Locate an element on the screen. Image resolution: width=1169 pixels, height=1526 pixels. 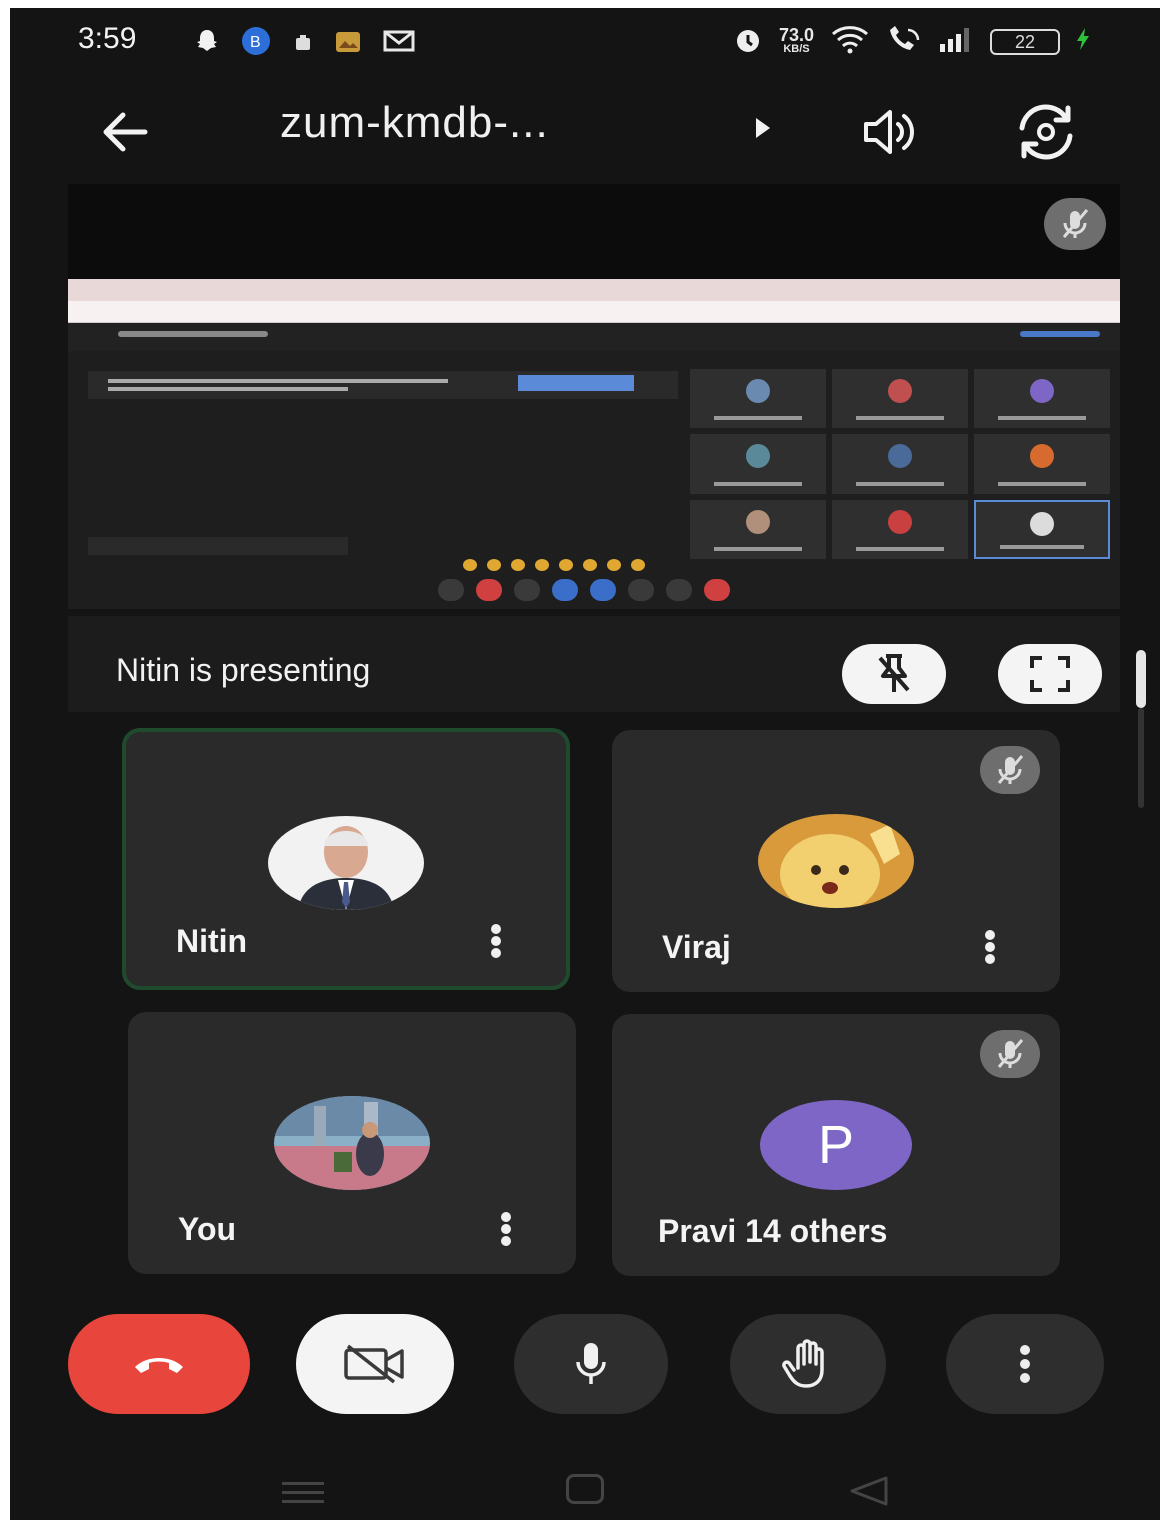
participant-tile-you: You is located at coordinates (352, 1143).